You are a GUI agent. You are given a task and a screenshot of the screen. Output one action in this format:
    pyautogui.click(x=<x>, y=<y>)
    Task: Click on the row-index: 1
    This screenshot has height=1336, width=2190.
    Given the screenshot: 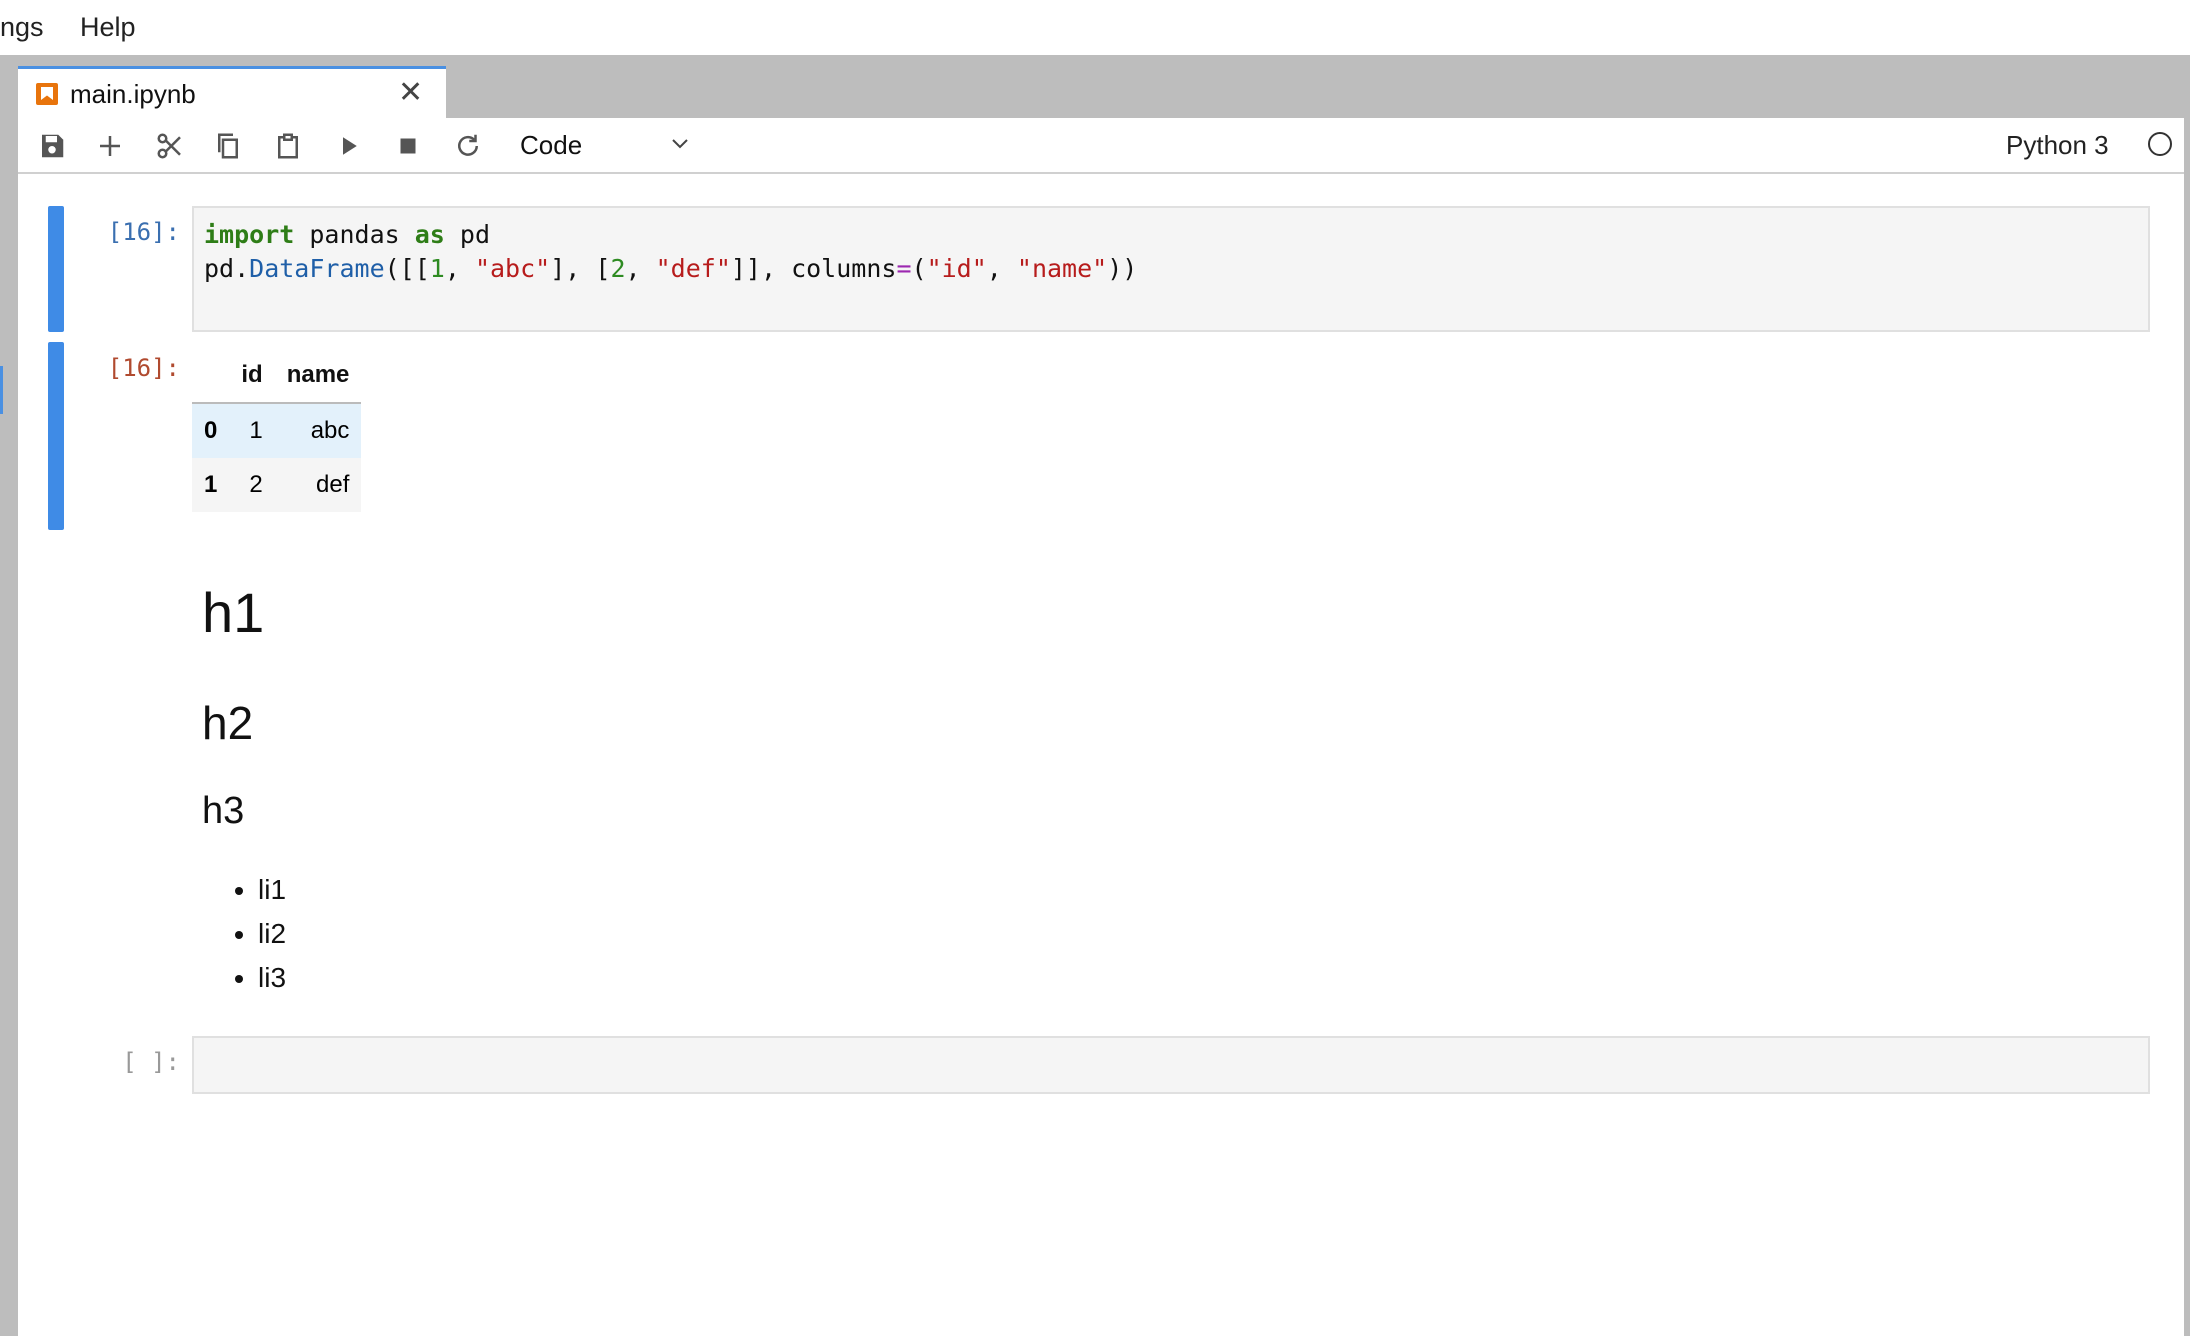 What is the action you would take?
    pyautogui.click(x=211, y=484)
    